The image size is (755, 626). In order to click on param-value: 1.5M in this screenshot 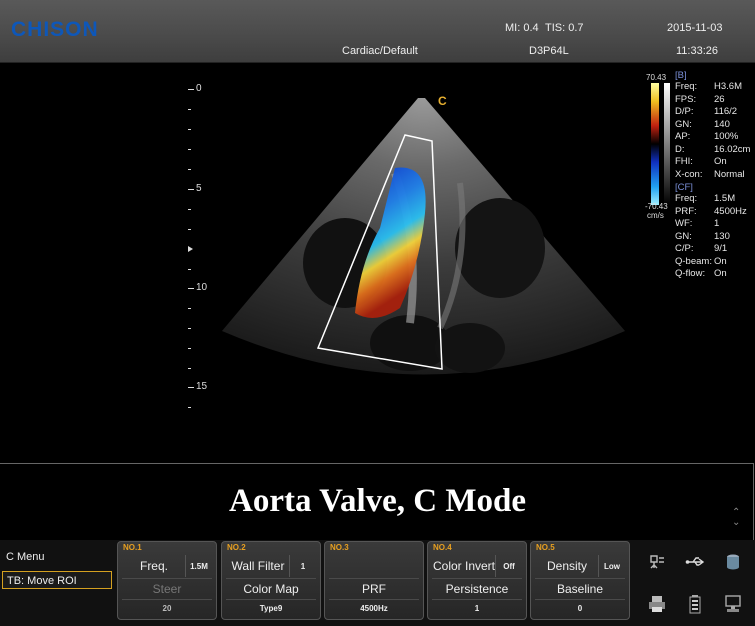, I will do `click(725, 198)`.